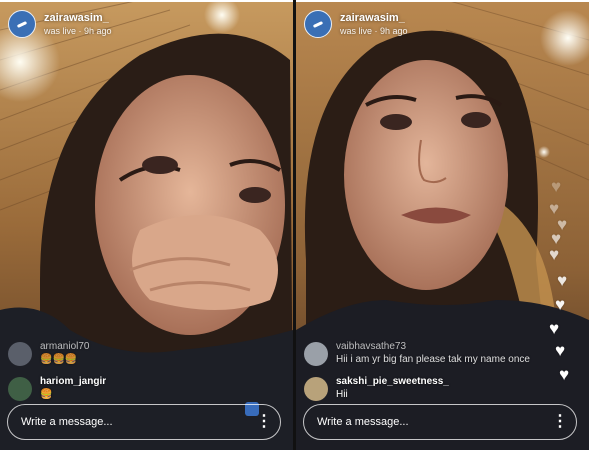 The width and height of the screenshot is (589, 450). Describe the element at coordinates (46, 394) in the screenshot. I see `comment-text: 🍔` at that location.